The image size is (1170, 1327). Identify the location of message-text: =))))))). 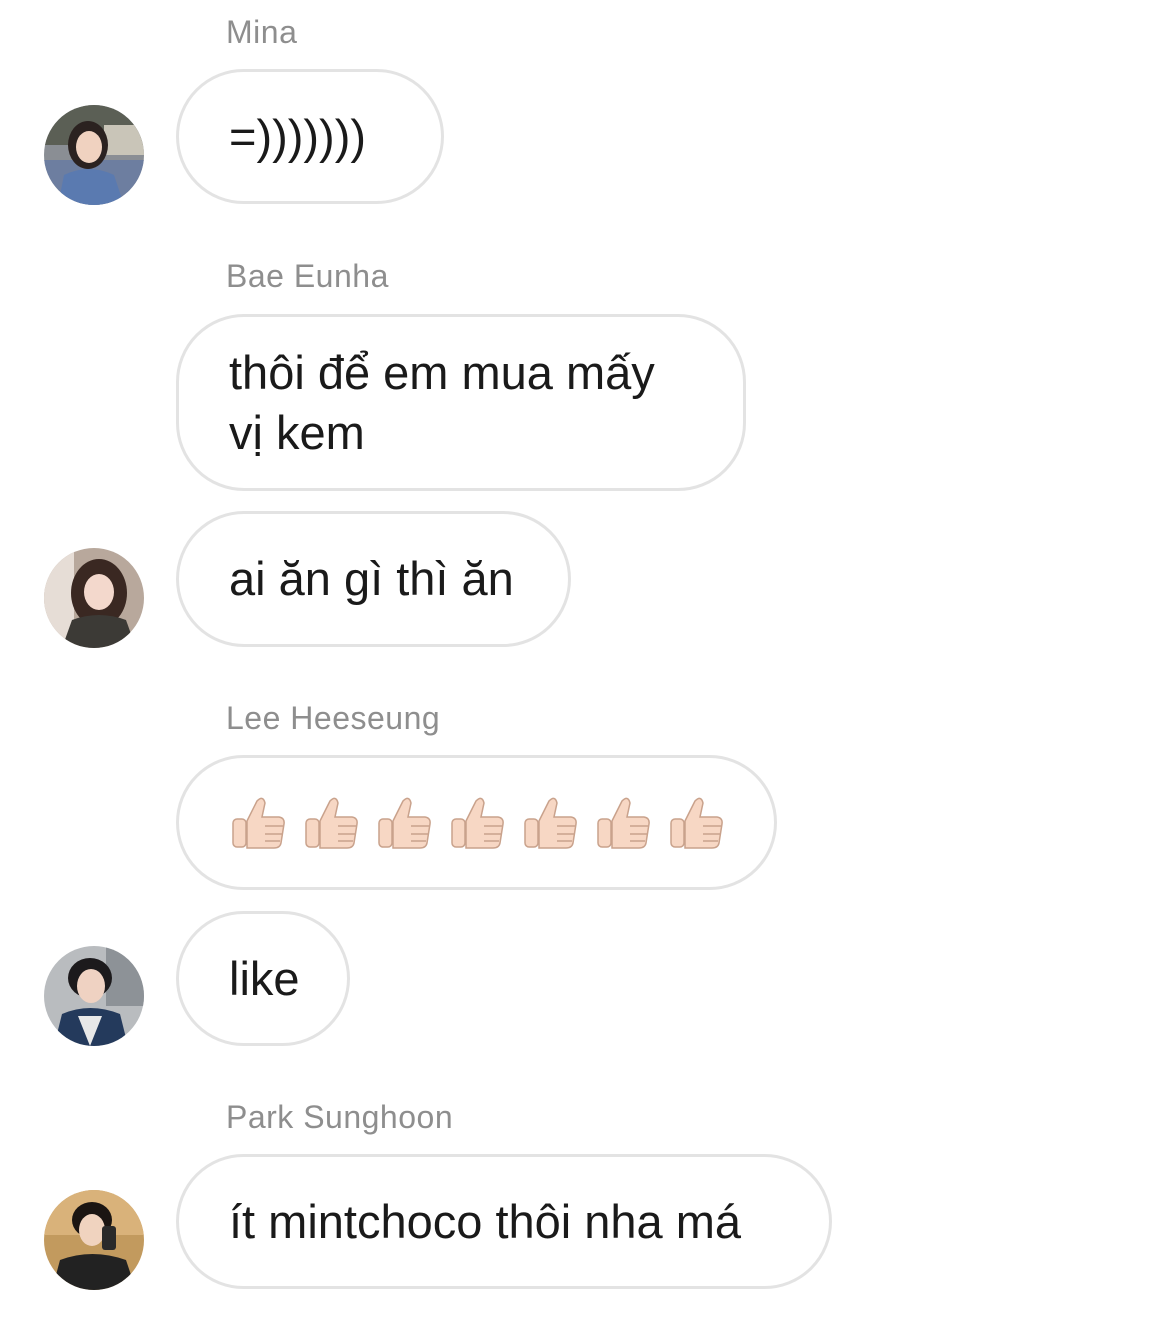
(298, 136).